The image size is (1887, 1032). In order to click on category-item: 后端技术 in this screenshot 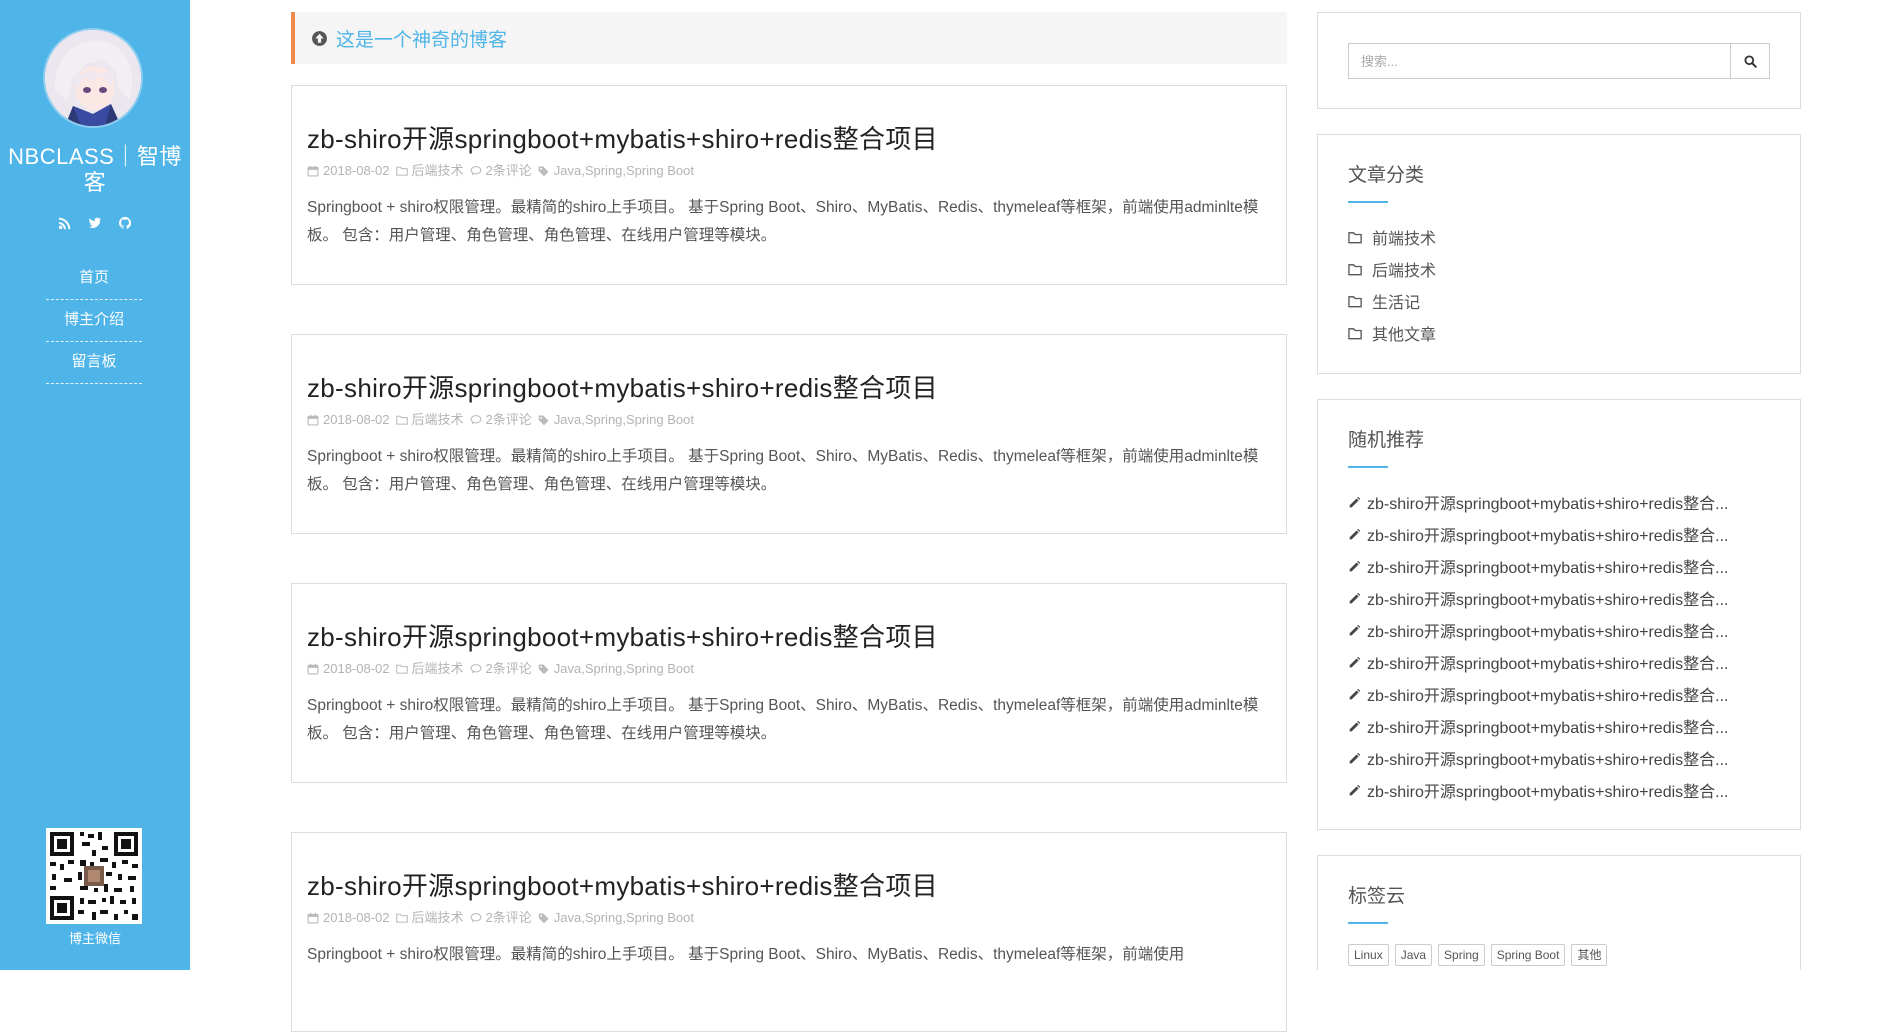, I will do `click(1559, 269)`.